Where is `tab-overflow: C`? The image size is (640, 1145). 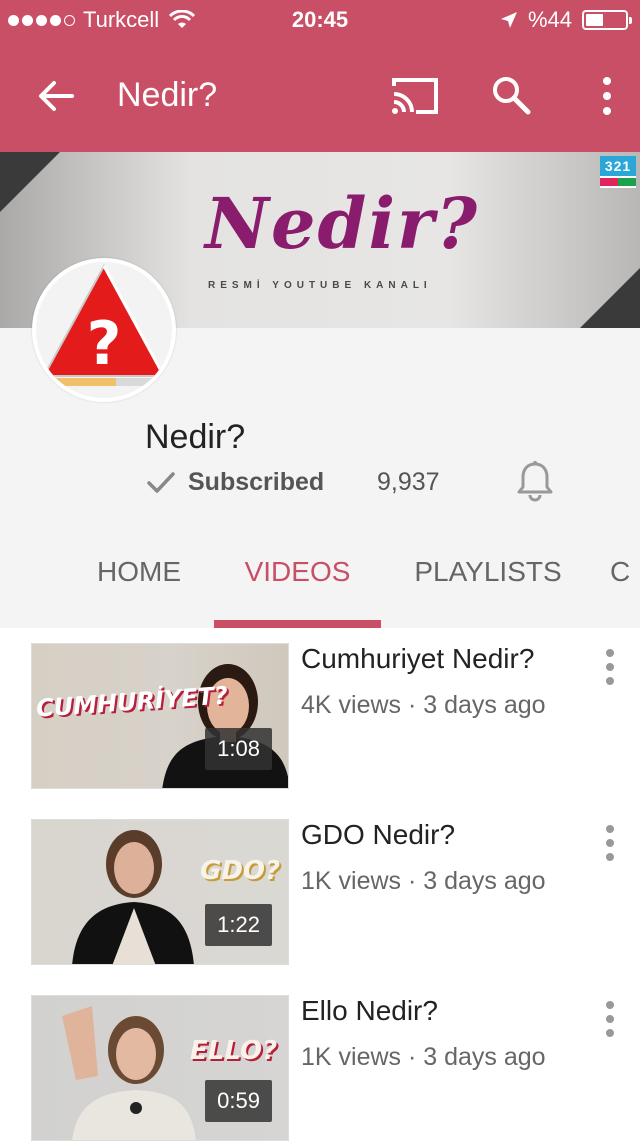
tab-overflow: C is located at coordinates (625, 591).